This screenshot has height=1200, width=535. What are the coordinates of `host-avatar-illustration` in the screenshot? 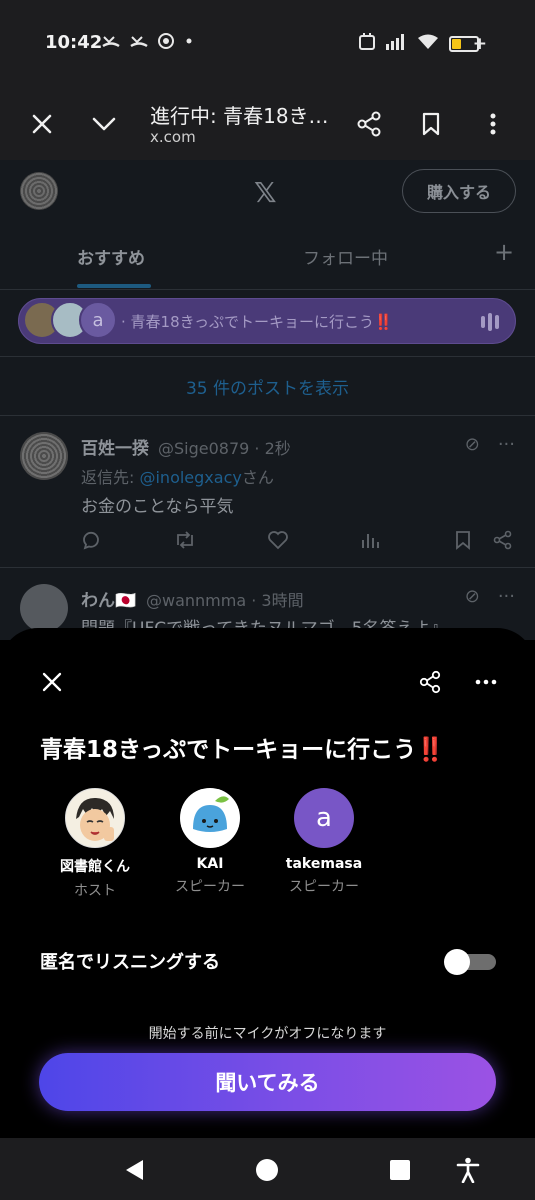 It's located at (95, 818).